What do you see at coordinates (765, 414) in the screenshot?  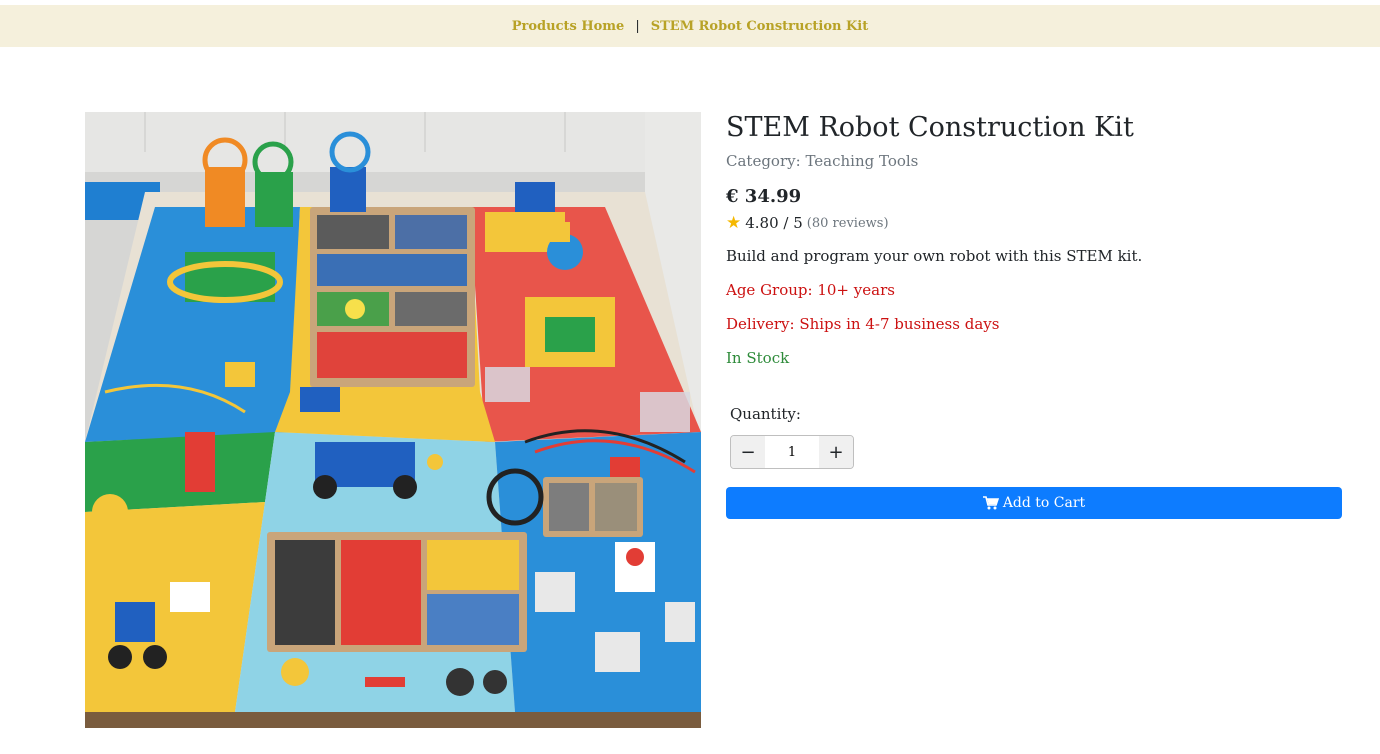 I see `quantity-label: Quantity:` at bounding box center [765, 414].